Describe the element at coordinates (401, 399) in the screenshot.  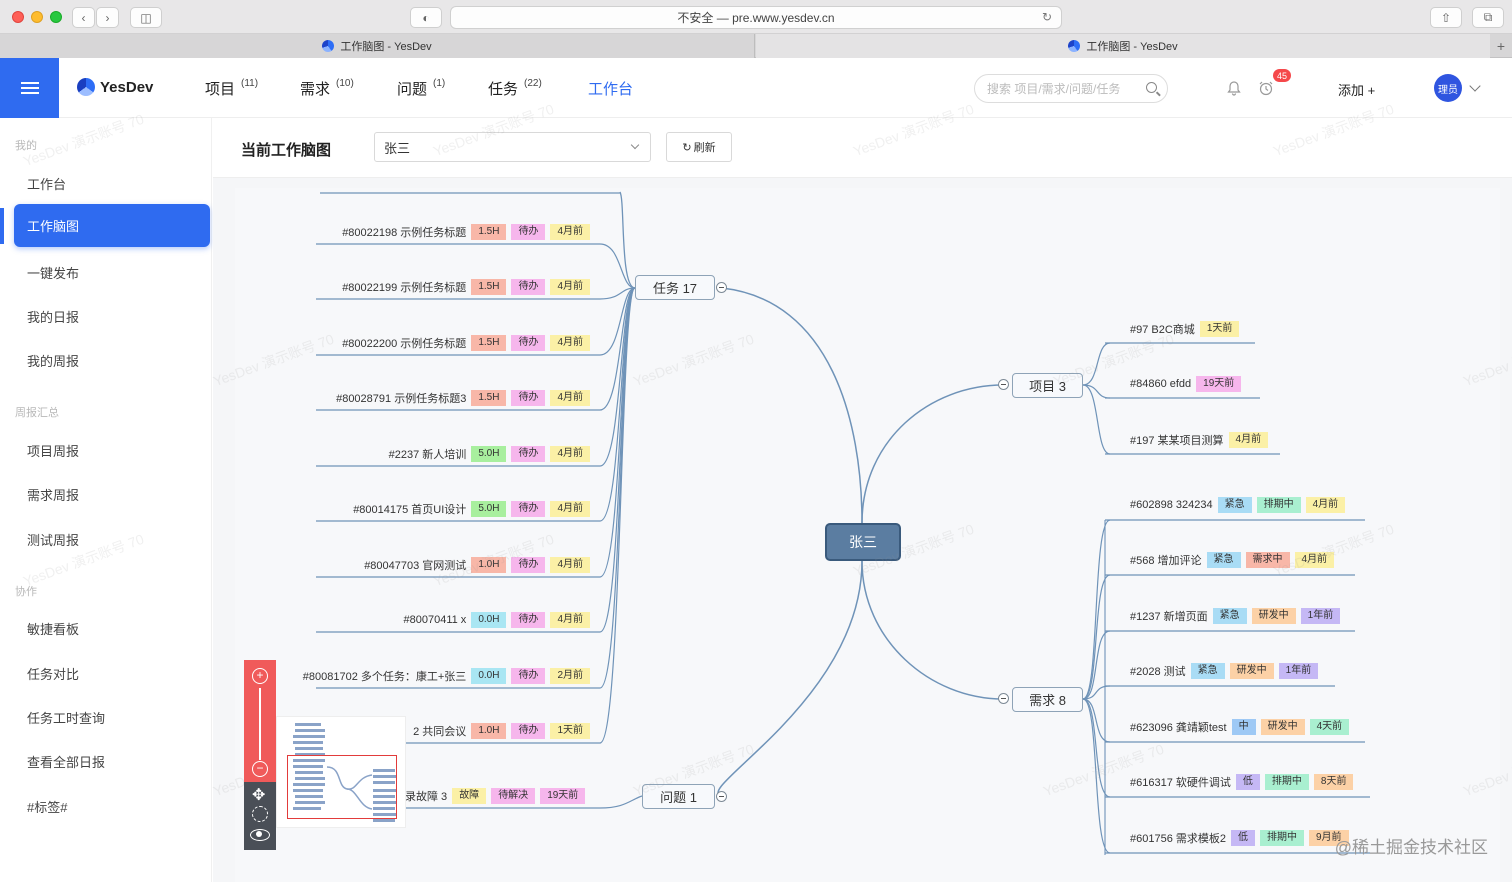
I see `task-title: #80028791 示例任务标题3` at that location.